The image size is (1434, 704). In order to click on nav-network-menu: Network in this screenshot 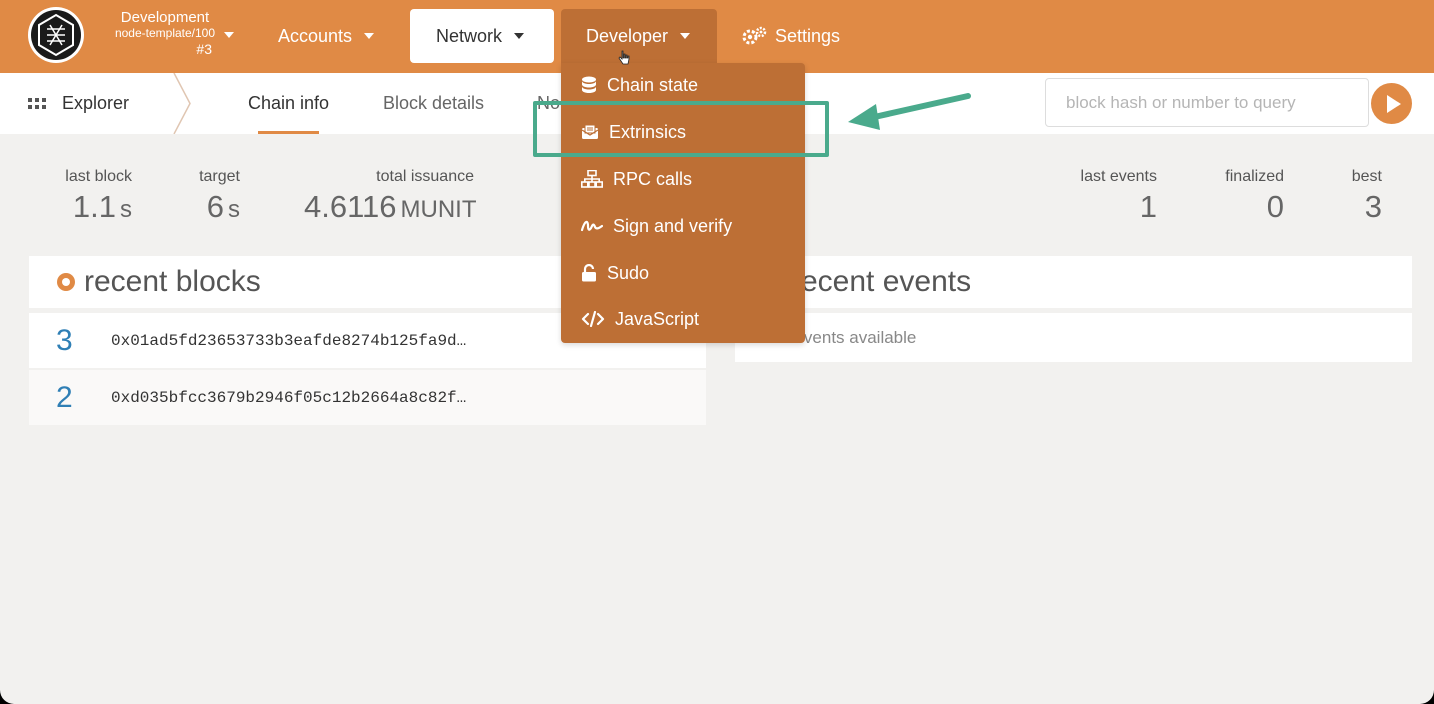, I will do `click(482, 36)`.